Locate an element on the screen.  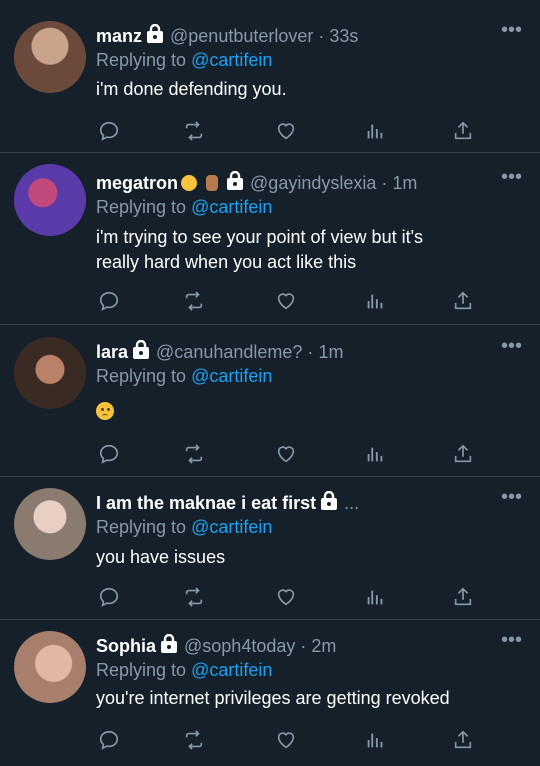
handle: @penutbuterlover is located at coordinates (241, 36).